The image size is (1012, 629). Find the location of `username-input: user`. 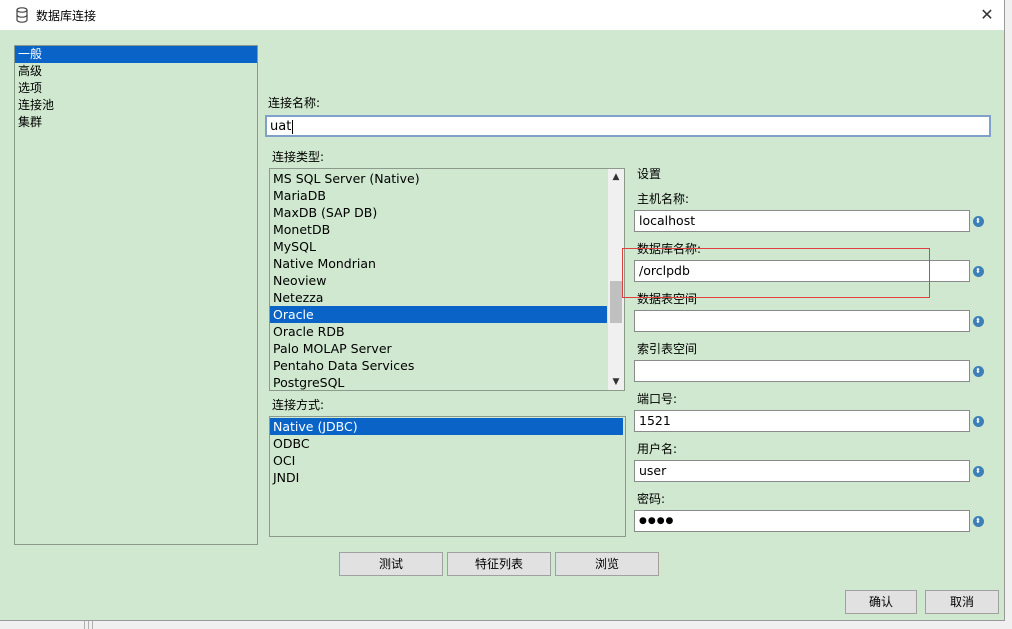

username-input: user is located at coordinates (802, 471).